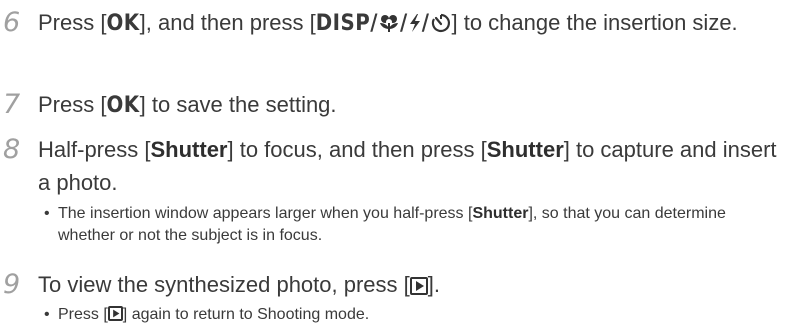 The width and height of the screenshot is (789, 333). What do you see at coordinates (12, 104) in the screenshot?
I see `step-number: 7` at bounding box center [12, 104].